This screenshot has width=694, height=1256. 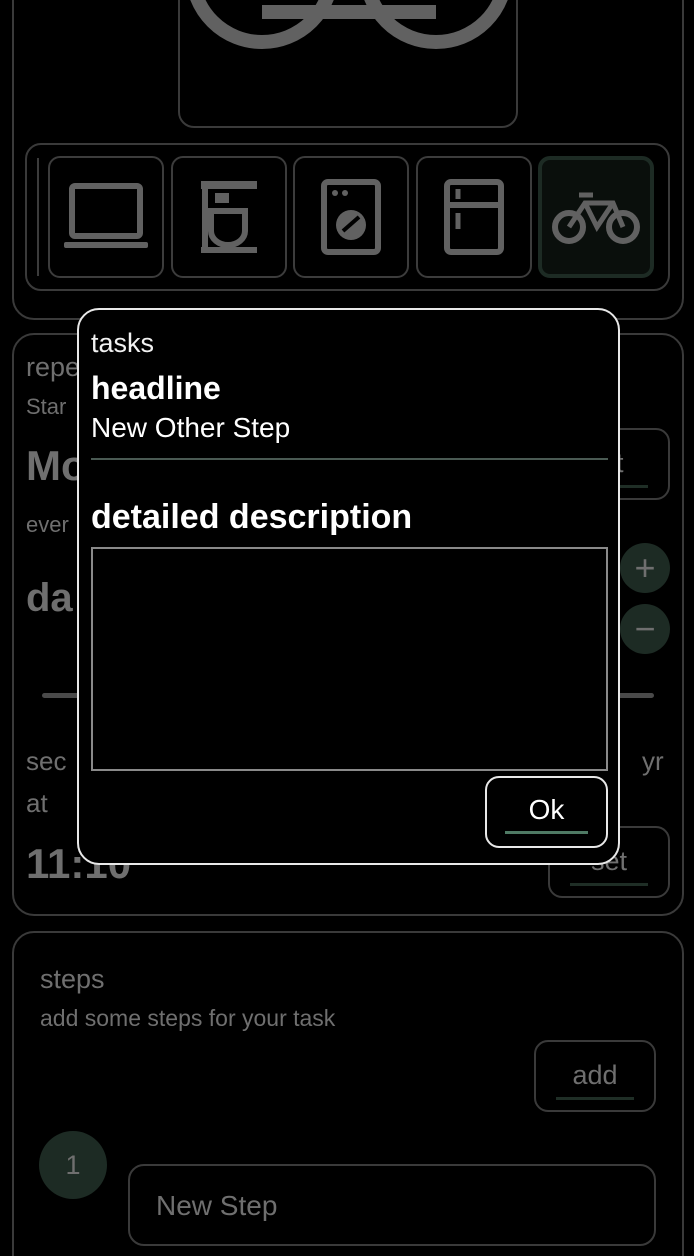 I want to click on slider-max-label: yr, so click(x=653, y=761).